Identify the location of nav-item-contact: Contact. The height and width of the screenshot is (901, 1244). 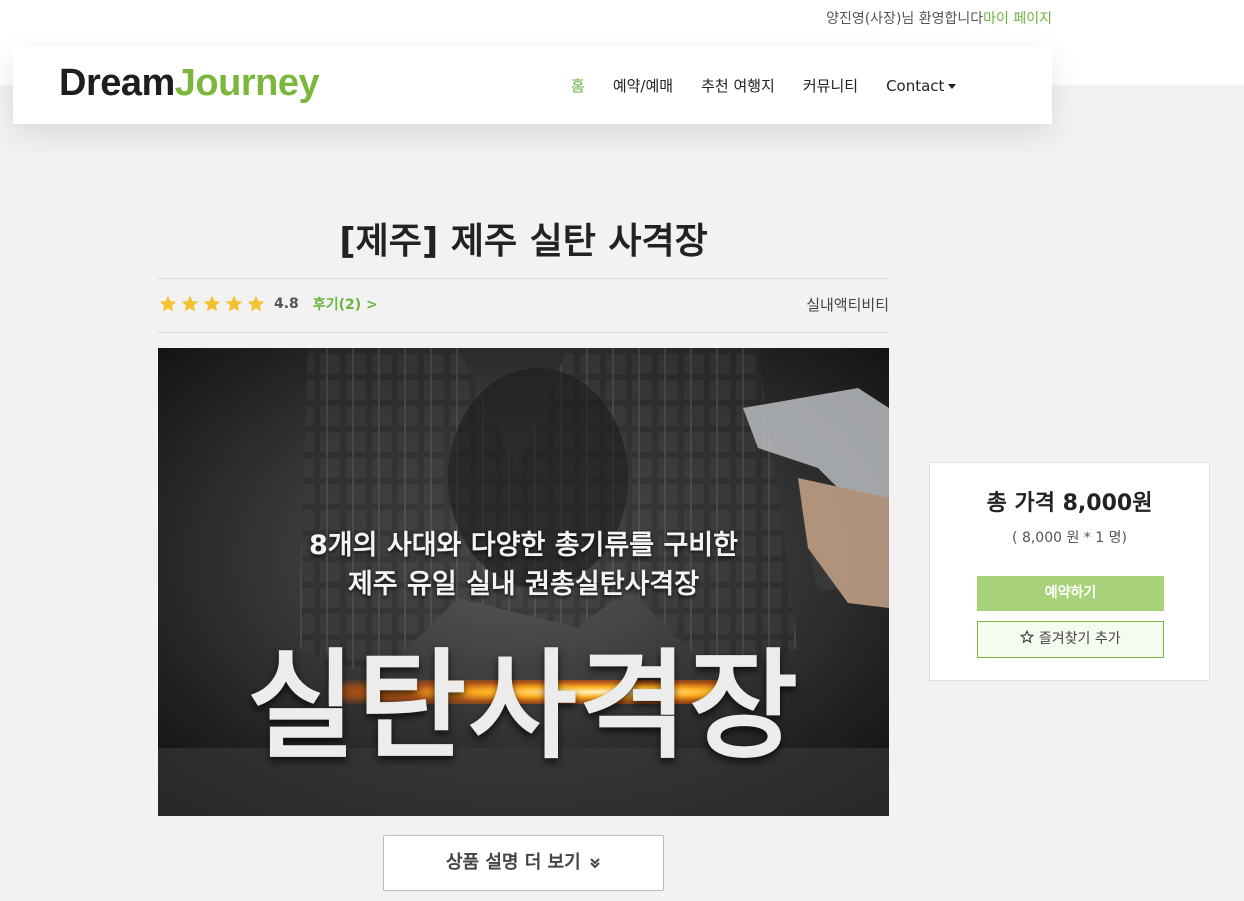
(921, 85).